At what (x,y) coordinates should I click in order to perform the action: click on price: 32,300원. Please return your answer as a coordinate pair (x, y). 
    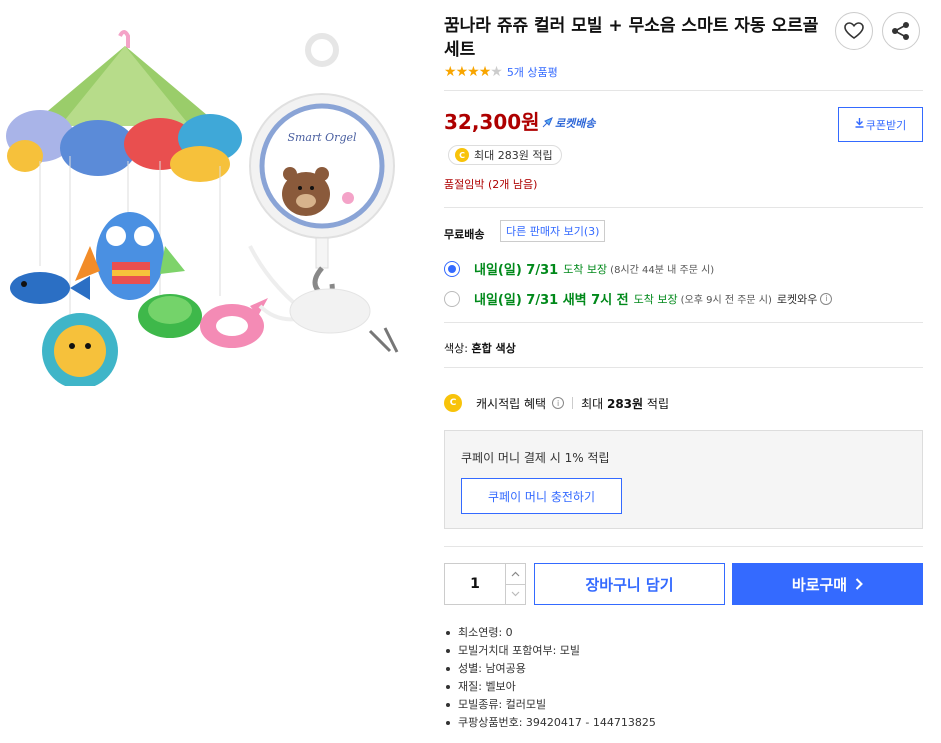
    Looking at the image, I should click on (492, 122).